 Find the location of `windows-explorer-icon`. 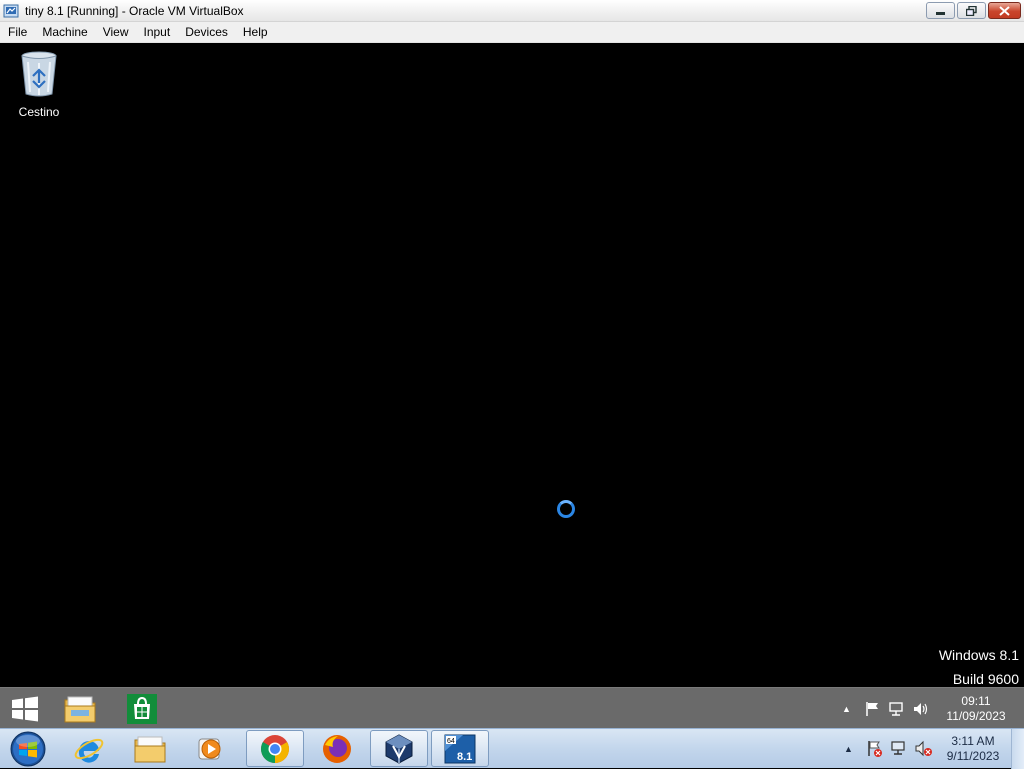

windows-explorer-icon is located at coordinates (150, 749).